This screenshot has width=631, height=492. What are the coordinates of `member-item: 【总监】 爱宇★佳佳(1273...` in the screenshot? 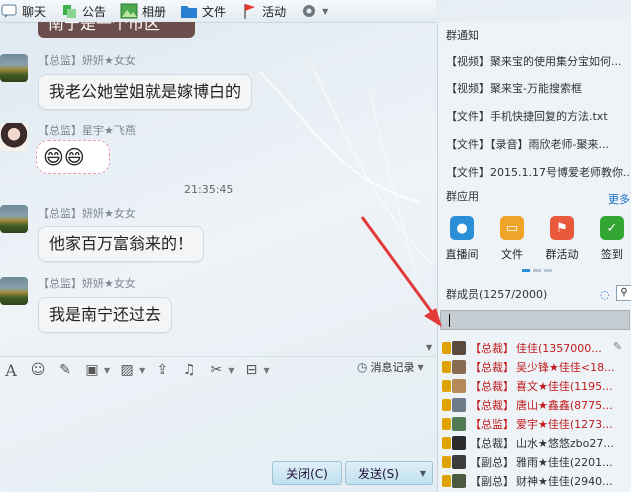 It's located at (536, 424).